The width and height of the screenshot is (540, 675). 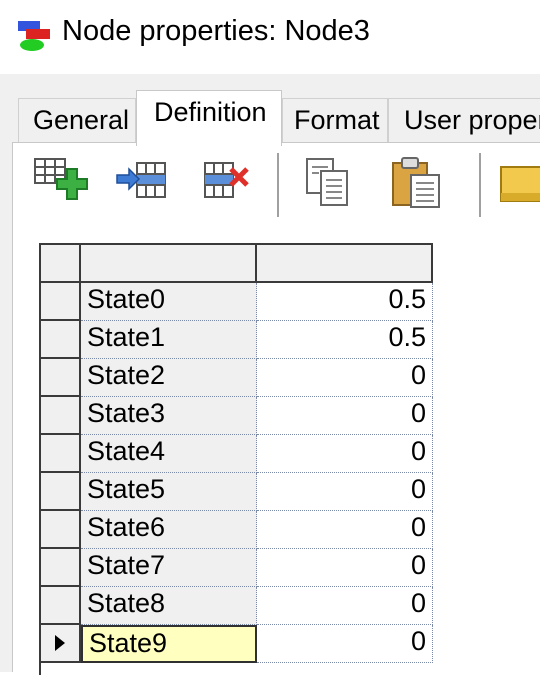 I want to click on tab-strip: General Definition Format User proper, so click(x=270, y=110).